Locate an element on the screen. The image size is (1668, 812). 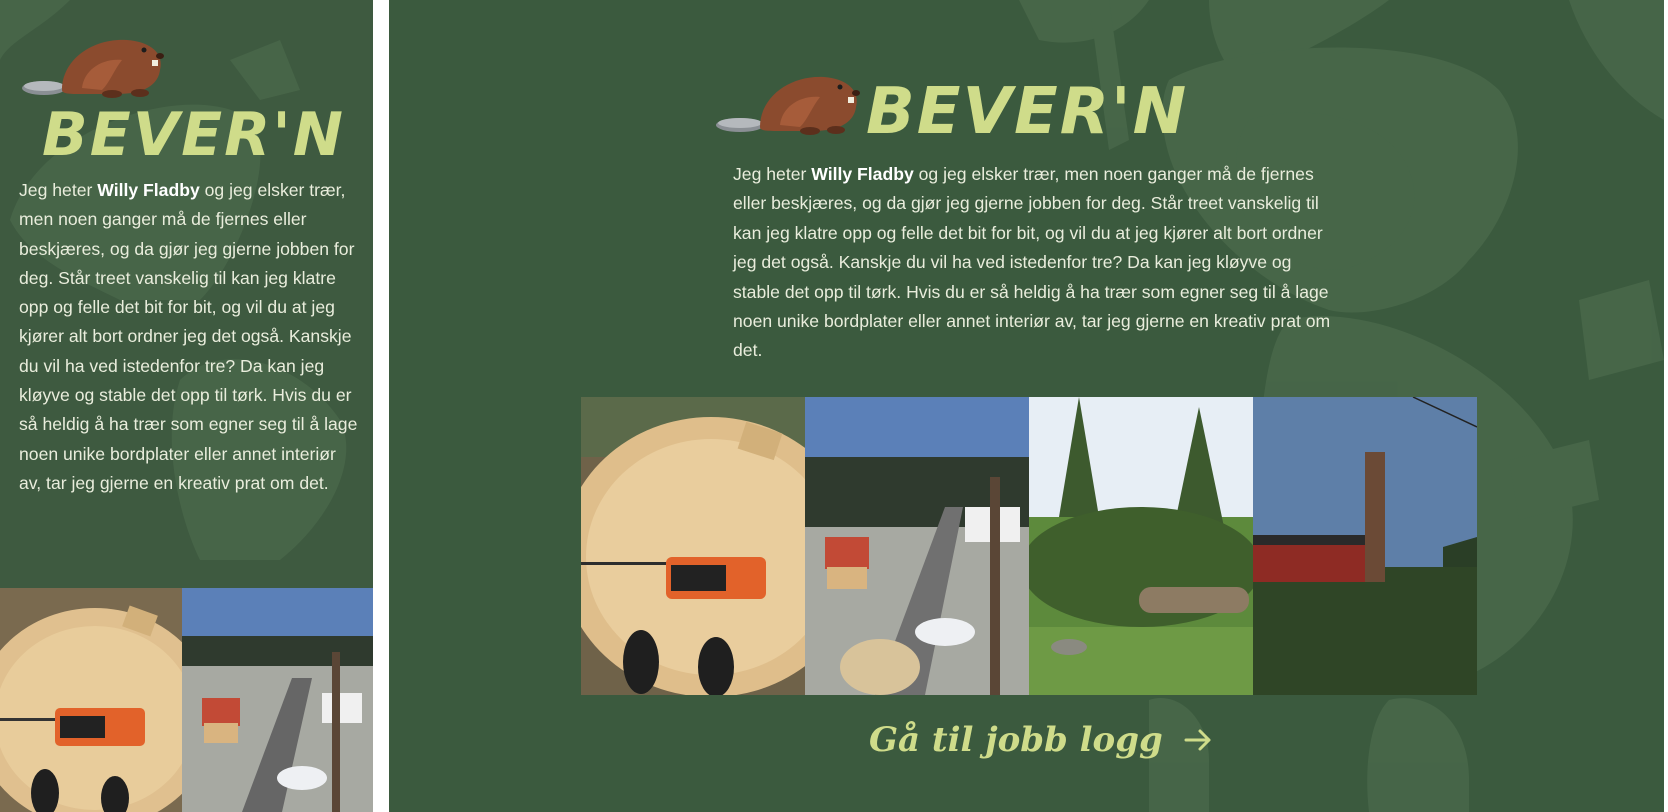
photo-fallen-trees is located at coordinates (1141, 546).